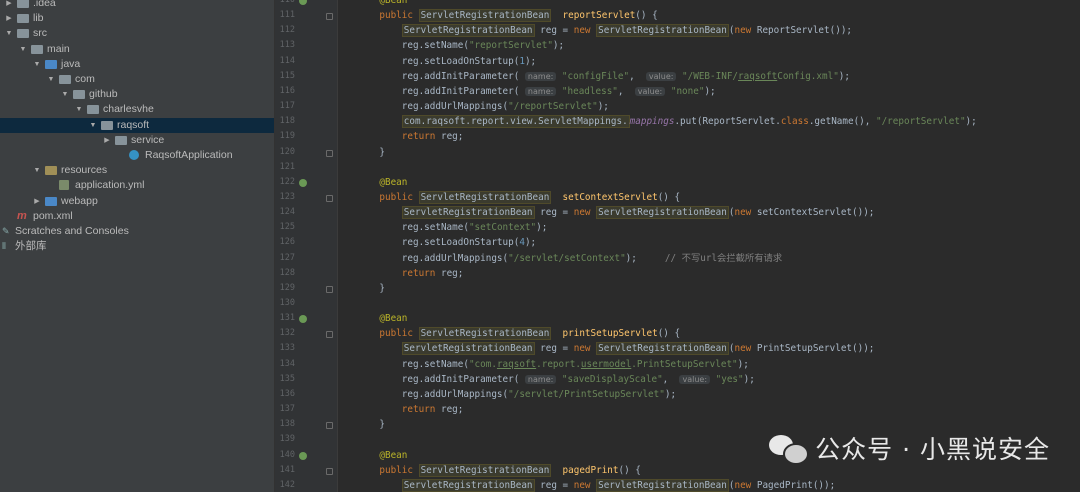 The width and height of the screenshot is (1080, 492). What do you see at coordinates (287, 136) in the screenshot?
I see `line-number: 119` at bounding box center [287, 136].